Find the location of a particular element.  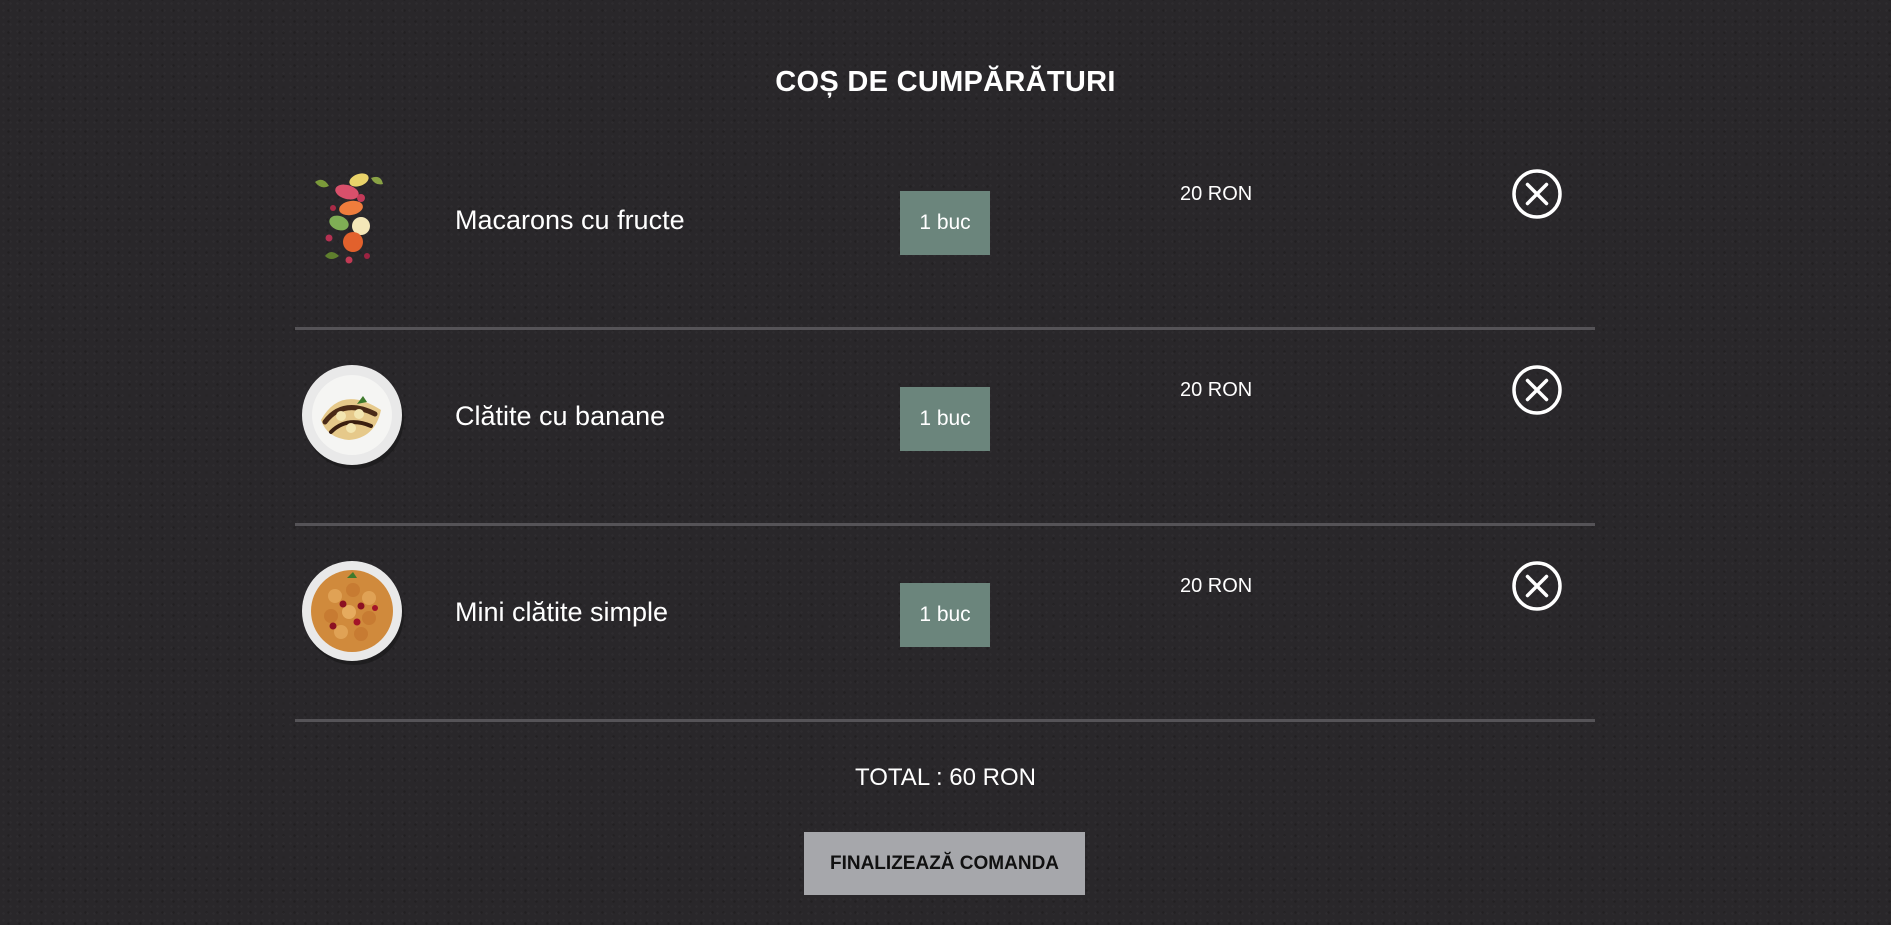

banana-crepes-image is located at coordinates (354, 417).